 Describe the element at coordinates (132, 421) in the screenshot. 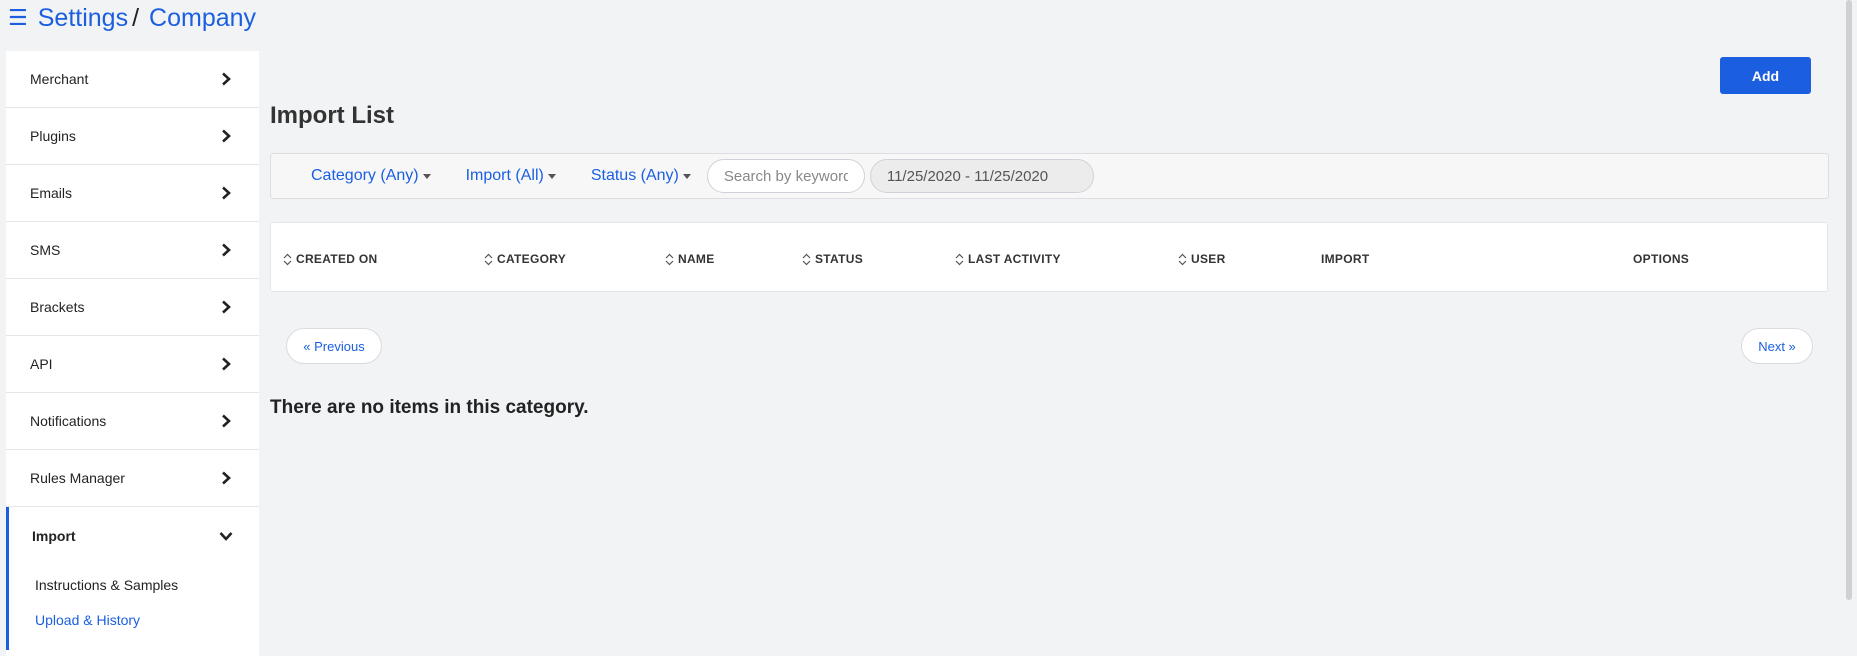

I see `sidebar-item-notifications: Notifications` at that location.